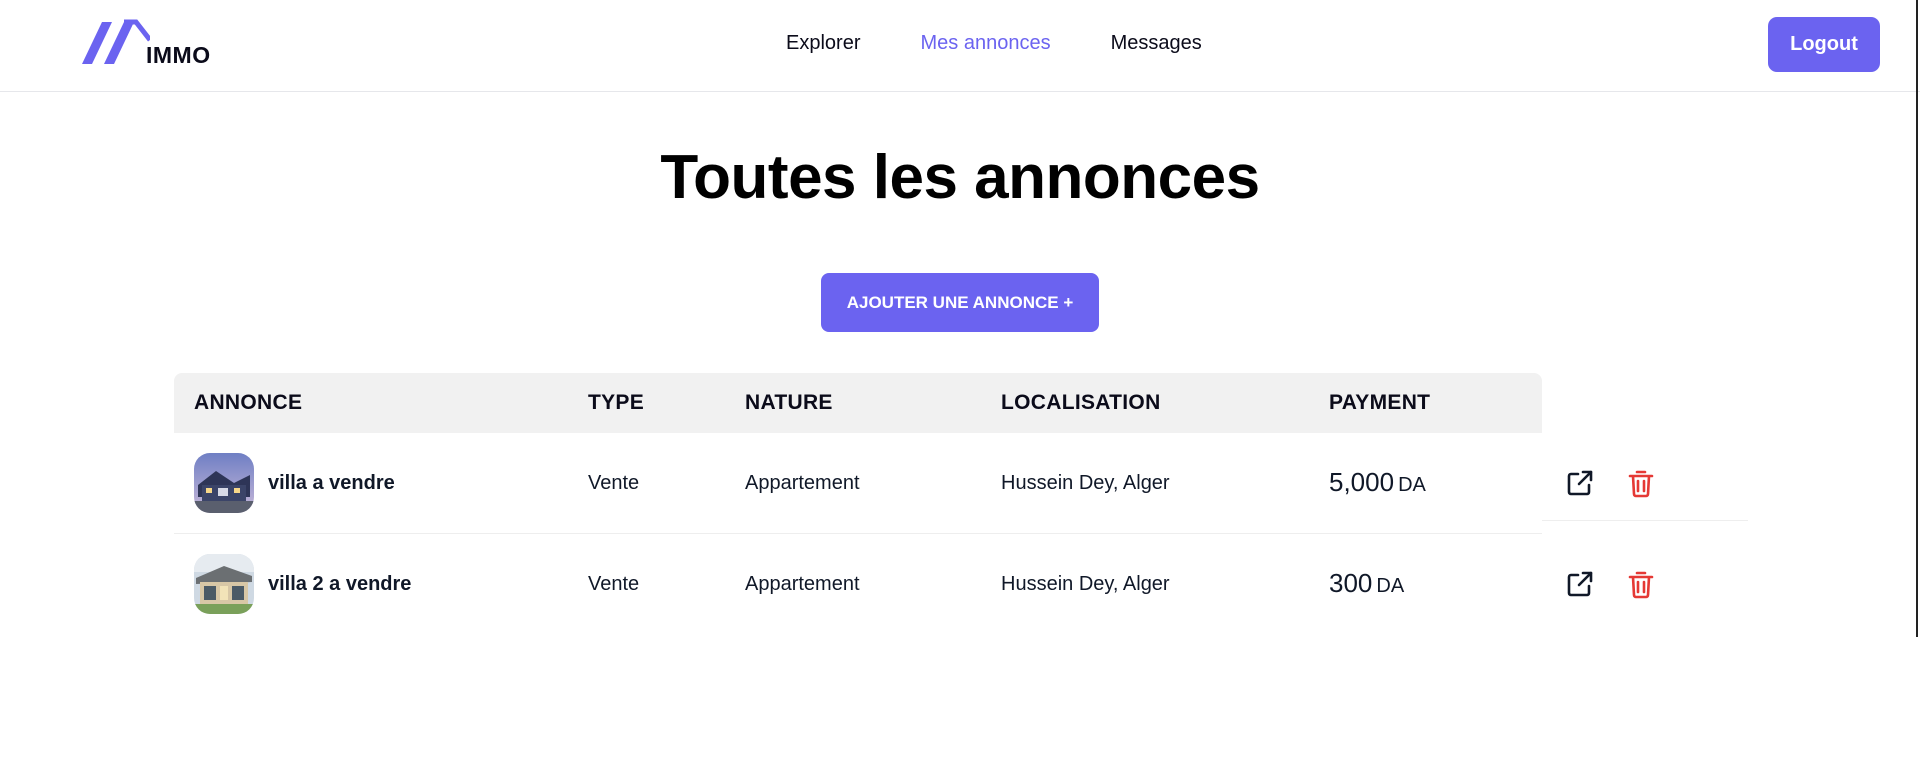 The width and height of the screenshot is (1920, 763). I want to click on add-listing-button: AJOUTER UNE ANNONCE +, so click(960, 302).